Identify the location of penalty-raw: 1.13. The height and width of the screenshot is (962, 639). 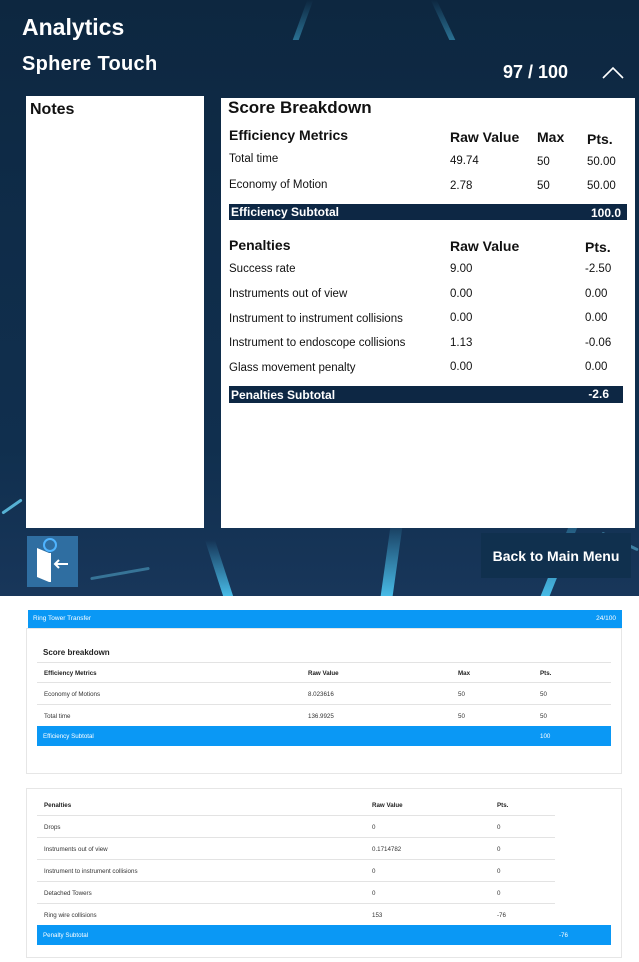
(461, 343).